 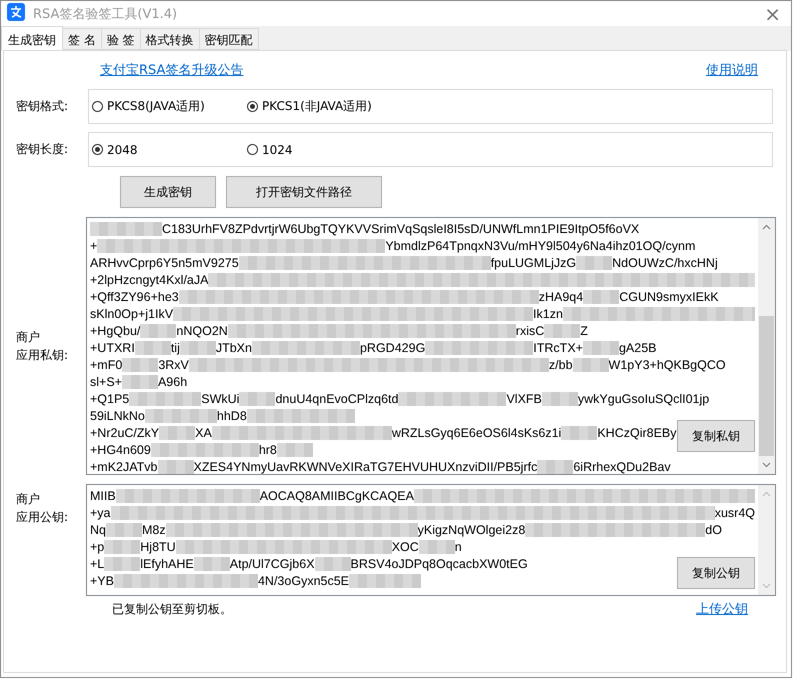 I want to click on key-text: fpuLUGMLjJzG, so click(x=533, y=263).